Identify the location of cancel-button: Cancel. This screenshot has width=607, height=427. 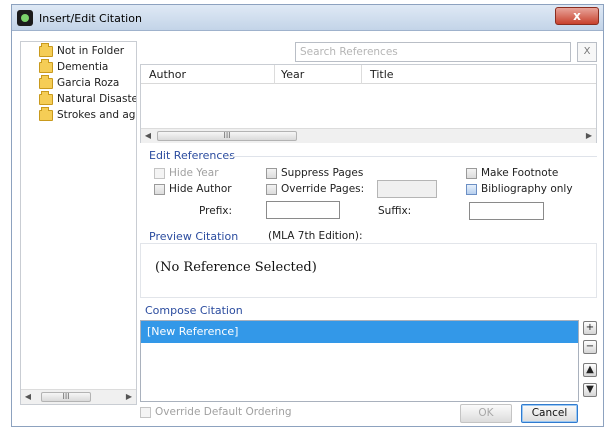
(549, 413).